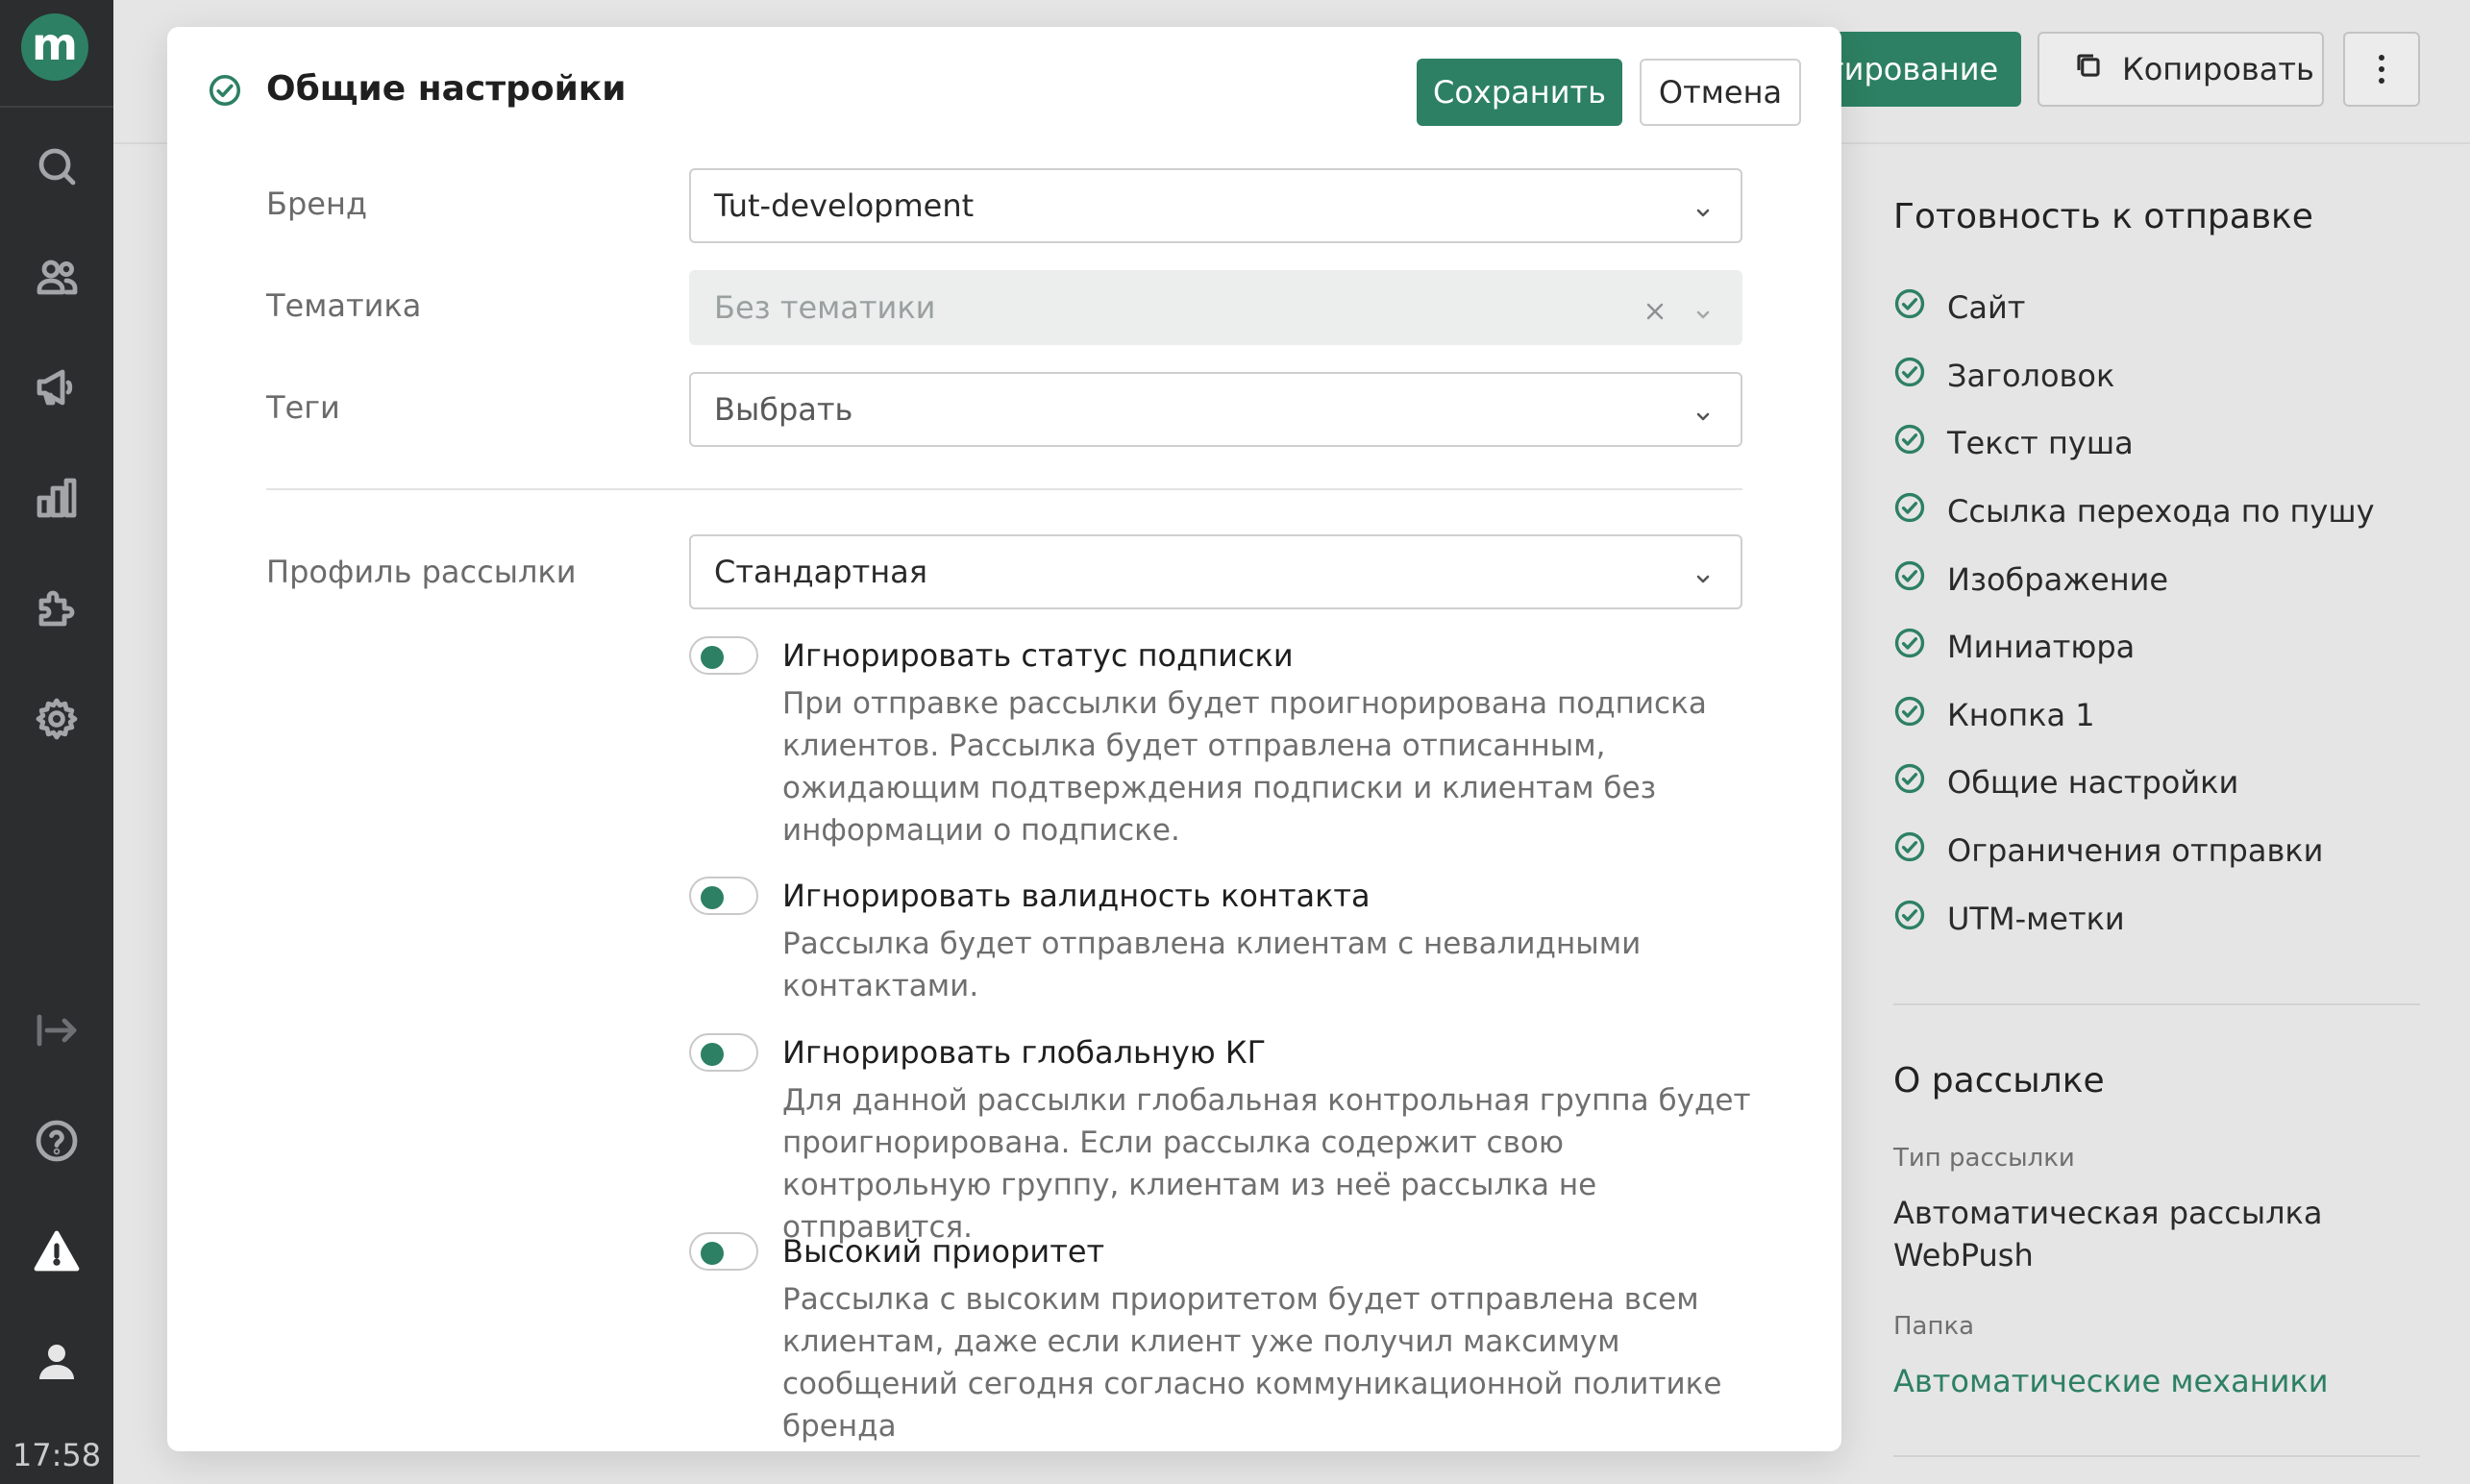  I want to click on puzzle-icon, so click(57, 608).